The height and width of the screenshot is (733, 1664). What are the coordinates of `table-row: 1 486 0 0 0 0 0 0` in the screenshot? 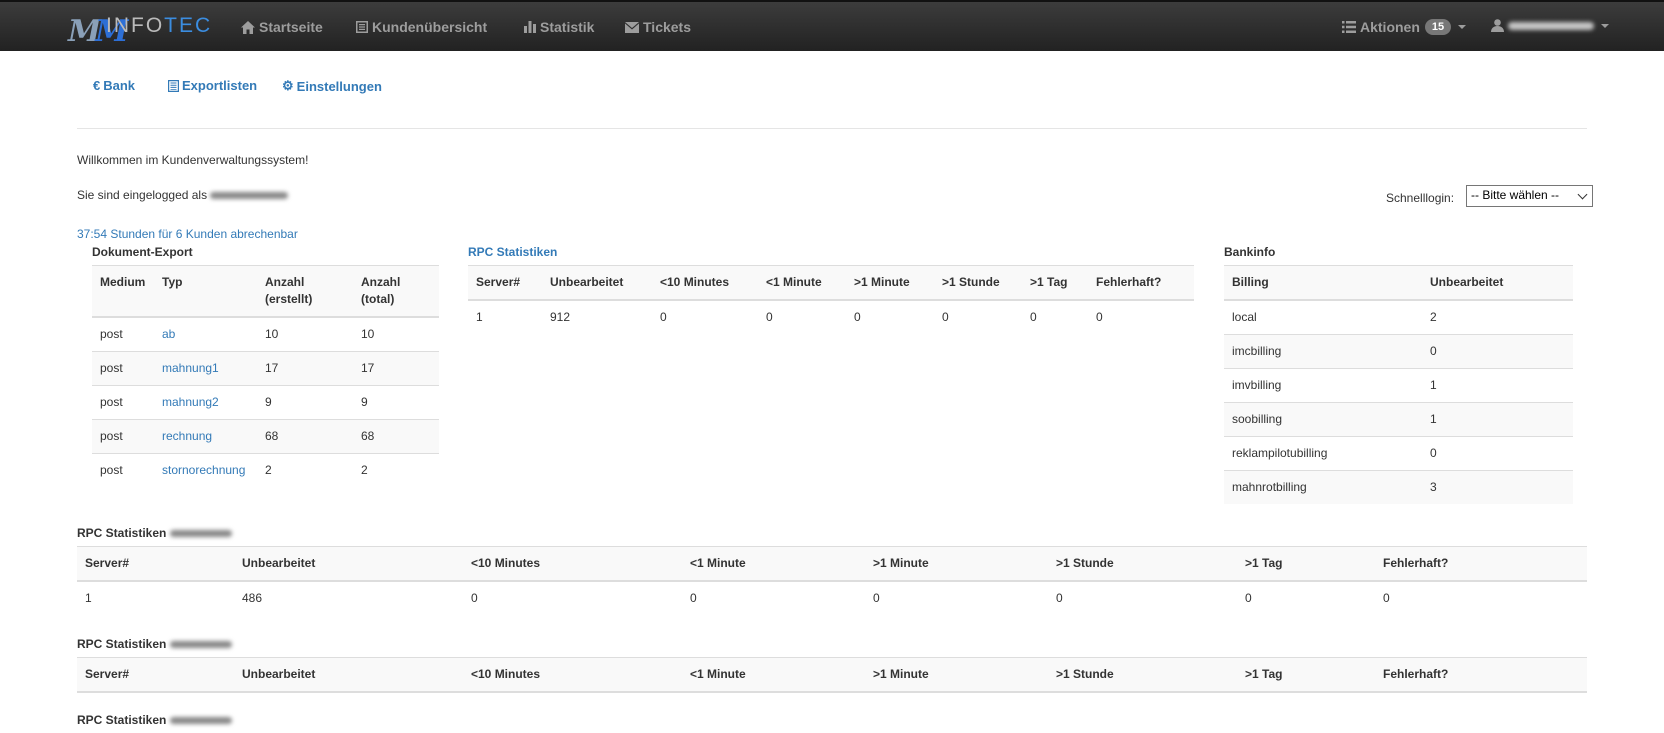 It's located at (832, 598).